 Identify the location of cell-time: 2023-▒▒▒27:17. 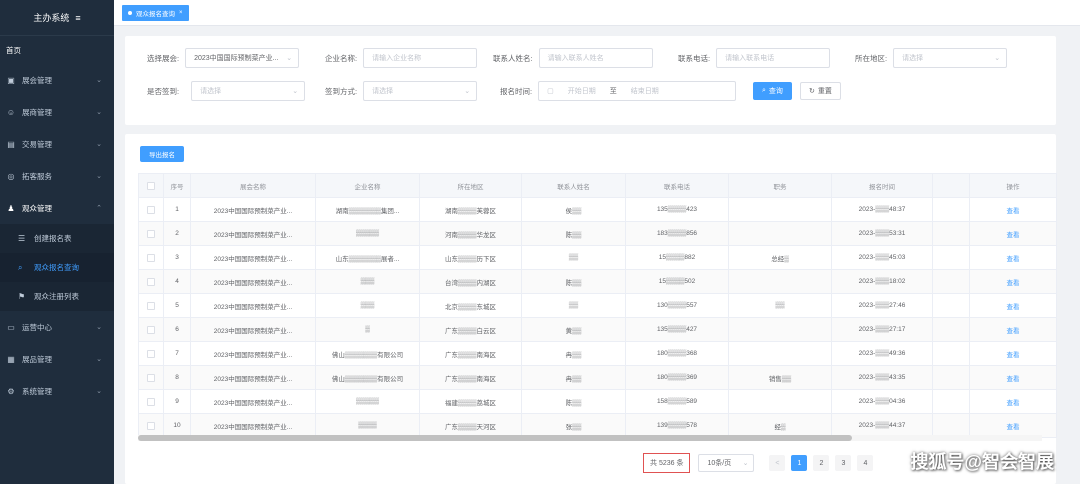
(882, 329).